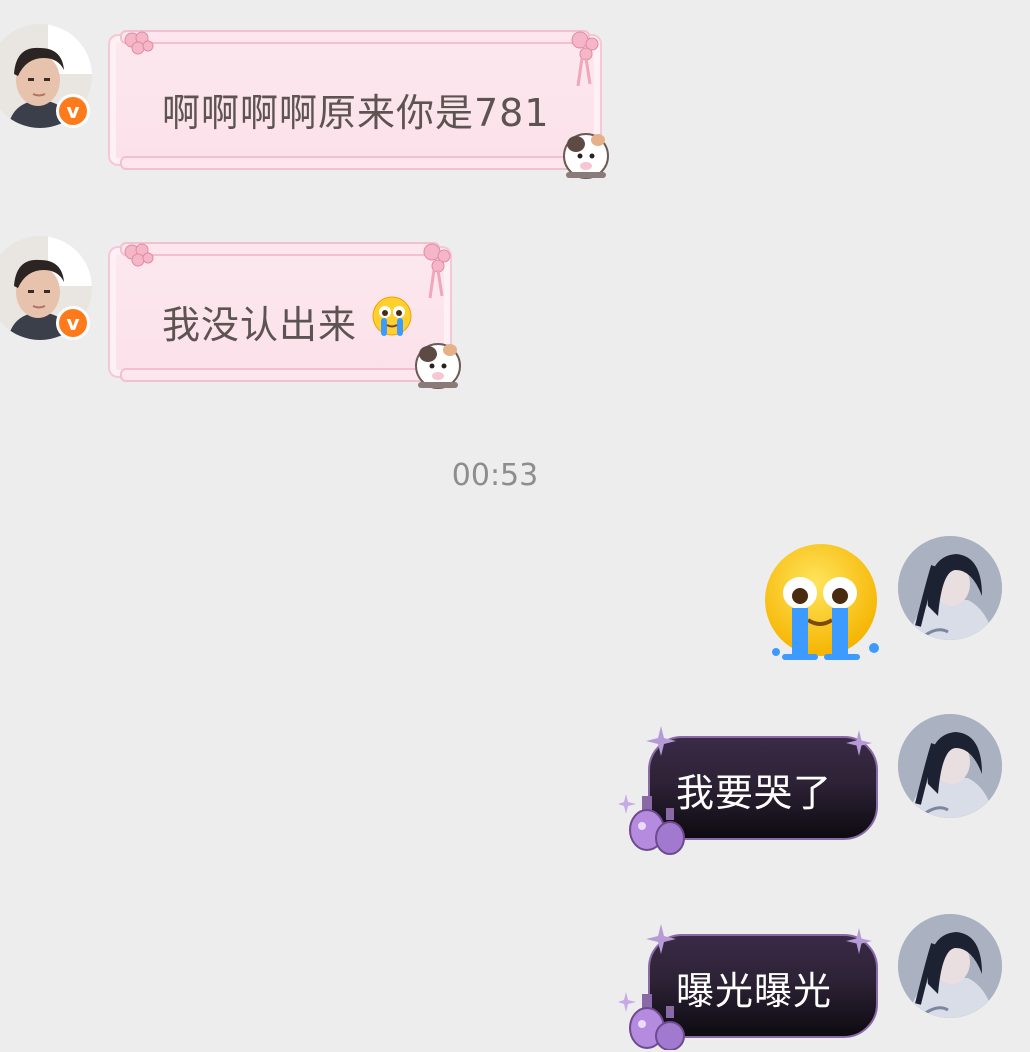  Describe the element at coordinates (821, 603) in the screenshot. I see `crying-emoji-sticker` at that location.